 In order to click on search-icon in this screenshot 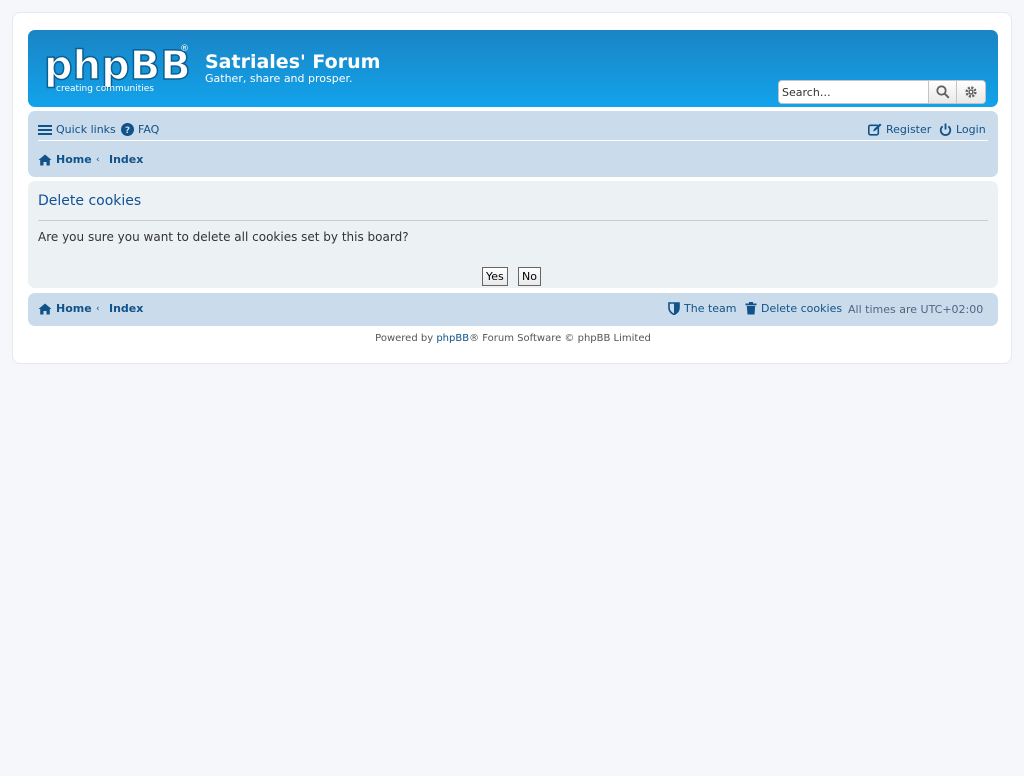, I will do `click(942, 92)`.